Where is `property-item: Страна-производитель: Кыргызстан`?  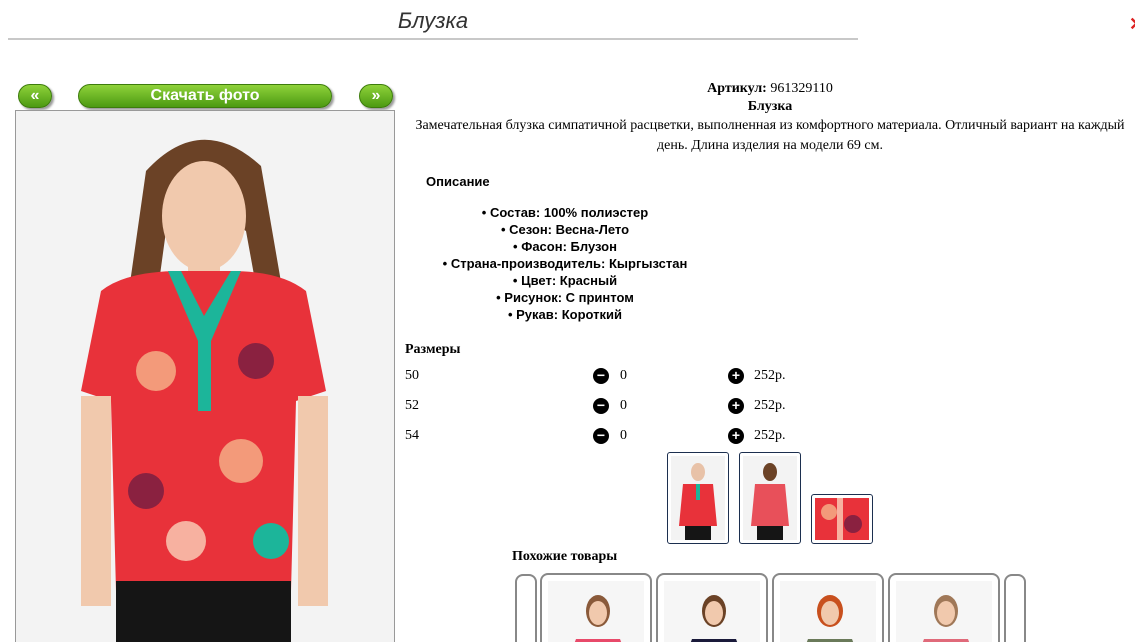 property-item: Страна-производитель: Кыргызстан is located at coordinates (565, 263).